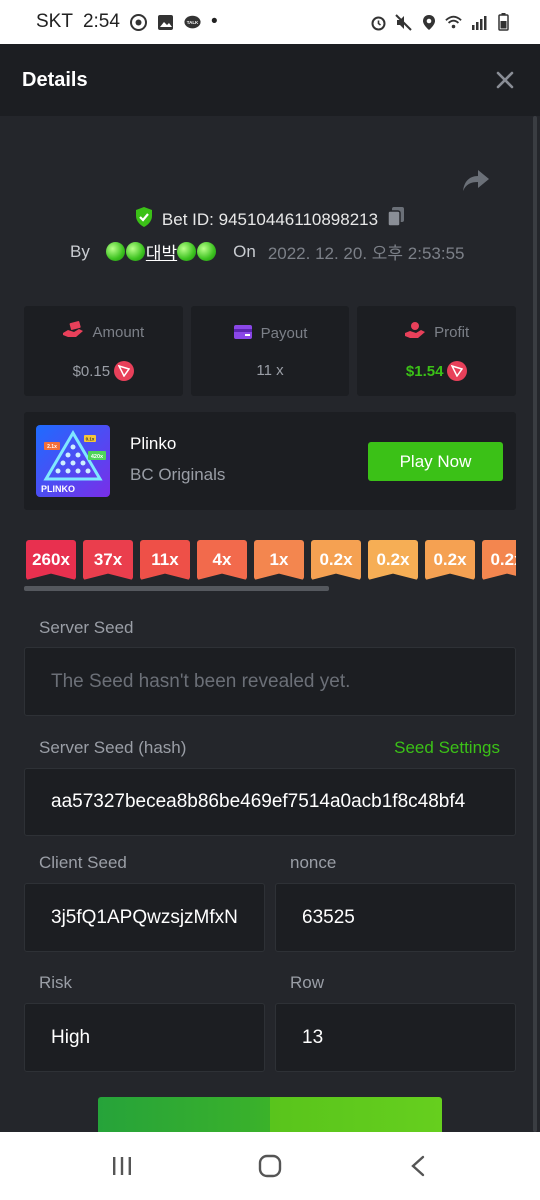  Describe the element at coordinates (453, 22) in the screenshot. I see `wifi-icon` at that location.